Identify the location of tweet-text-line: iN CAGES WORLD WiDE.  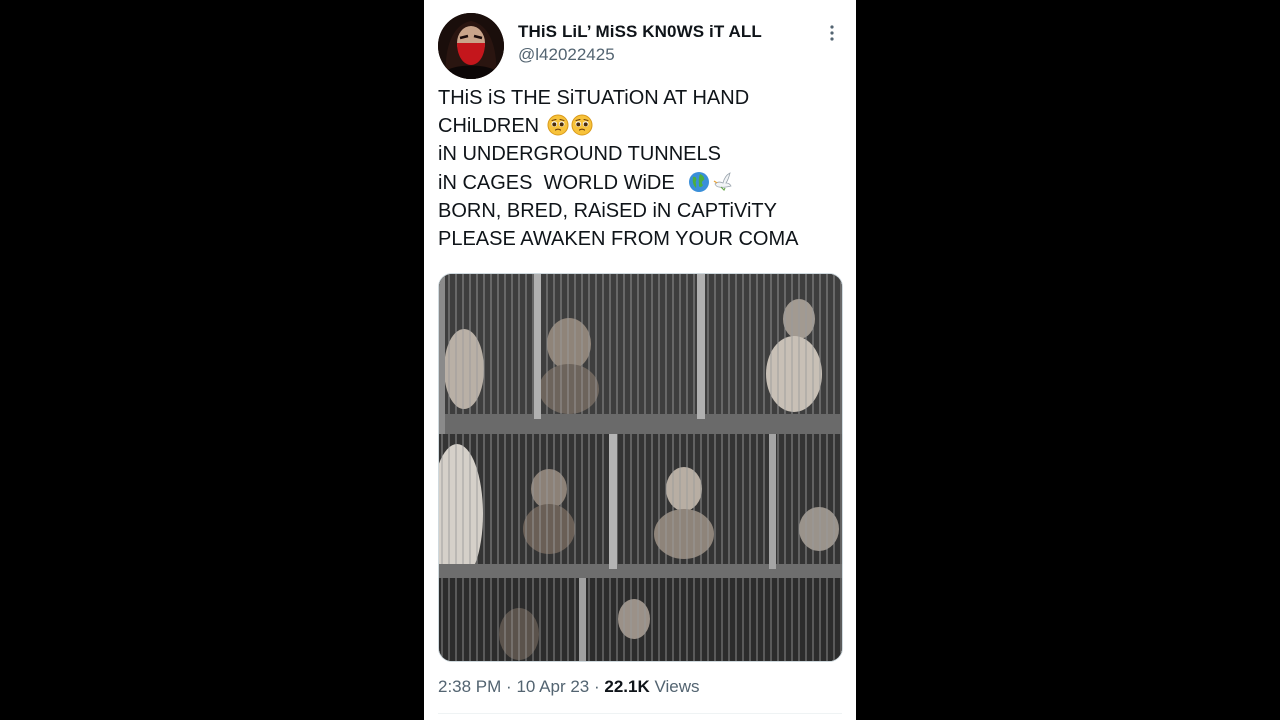
(640, 183).